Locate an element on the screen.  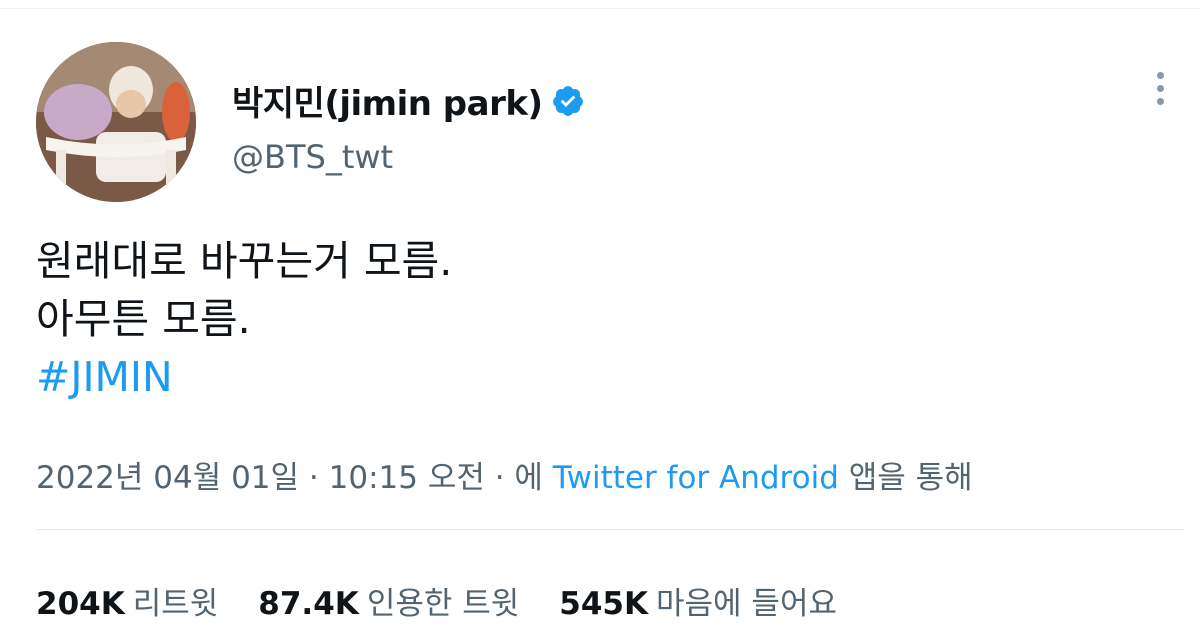
retweet-count: 204K is located at coordinates (80, 604).